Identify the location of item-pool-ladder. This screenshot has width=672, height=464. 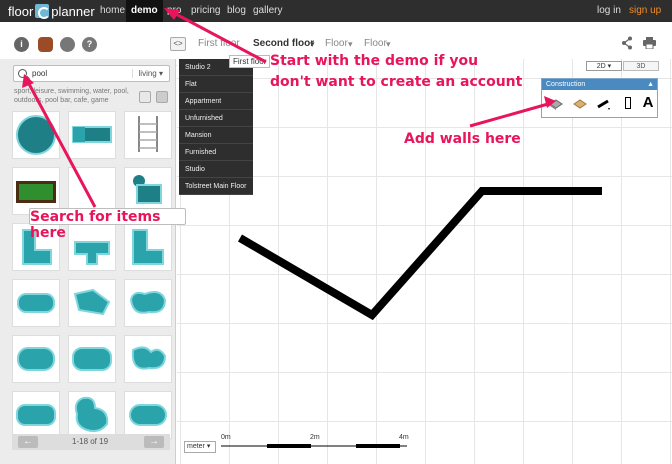
(148, 135).